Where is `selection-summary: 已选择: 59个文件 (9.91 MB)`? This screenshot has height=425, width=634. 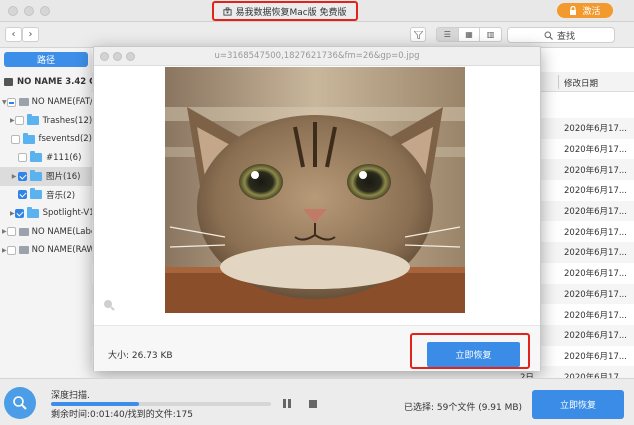
selection-summary: 已选择: 59个文件 (9.91 MB) is located at coordinates (463, 408).